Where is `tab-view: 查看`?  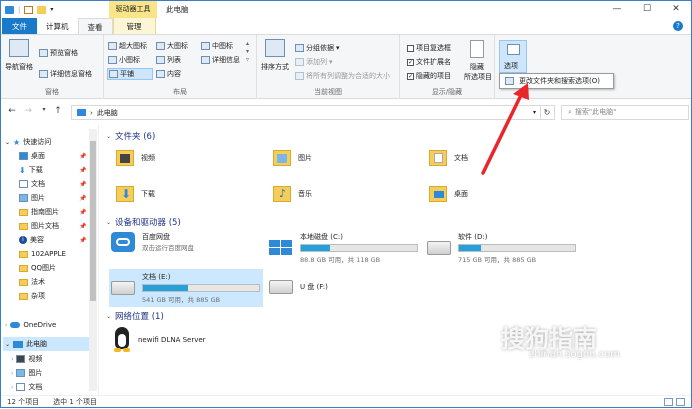
tab-view: 查看 is located at coordinates (95, 26).